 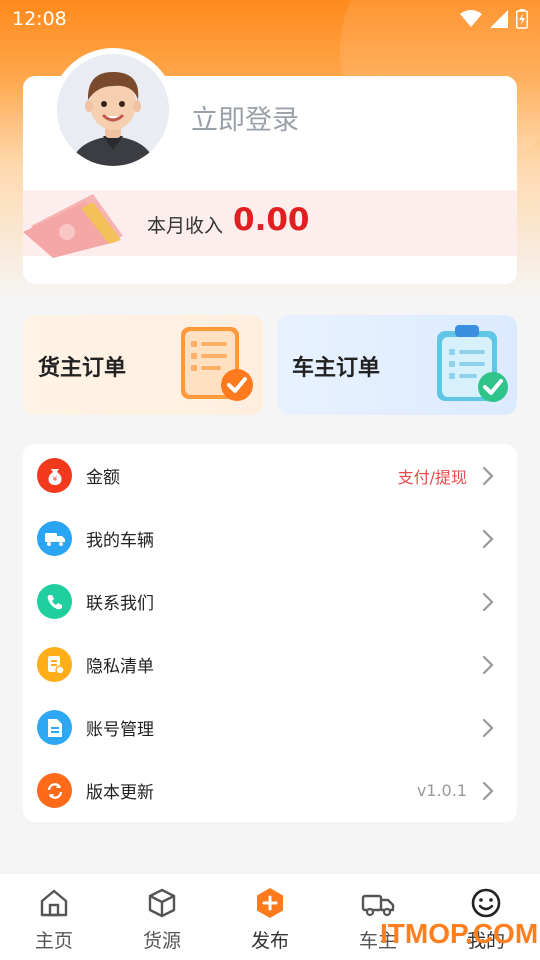 I want to click on cargo-box-icon, so click(x=162, y=903).